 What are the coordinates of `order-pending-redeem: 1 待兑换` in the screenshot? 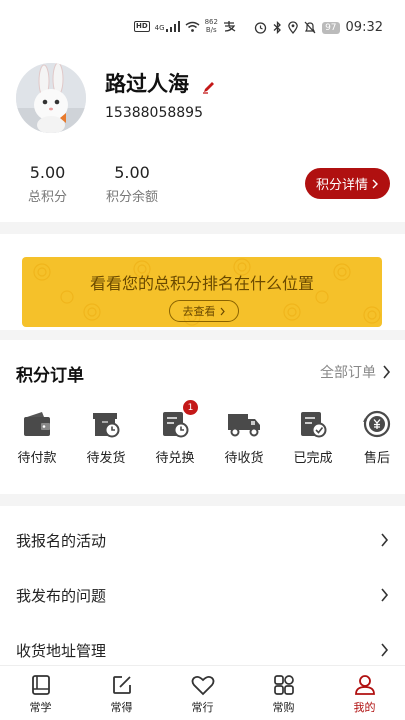 It's located at (175, 433).